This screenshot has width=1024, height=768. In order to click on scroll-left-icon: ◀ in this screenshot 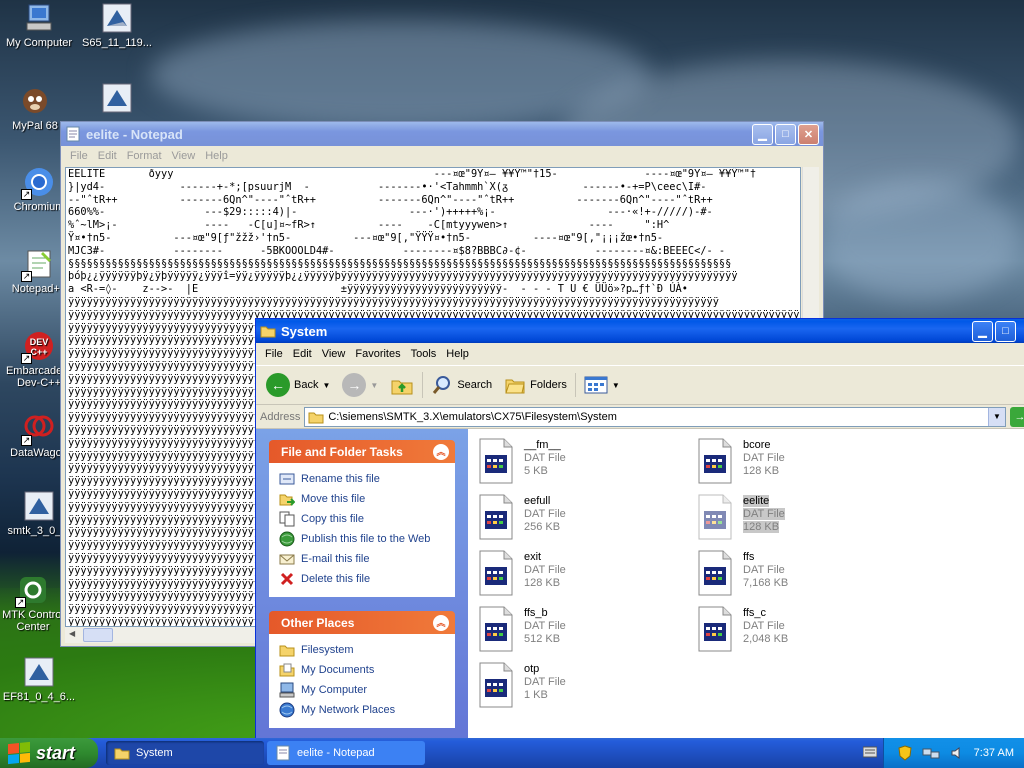, I will do `click(72, 633)`.